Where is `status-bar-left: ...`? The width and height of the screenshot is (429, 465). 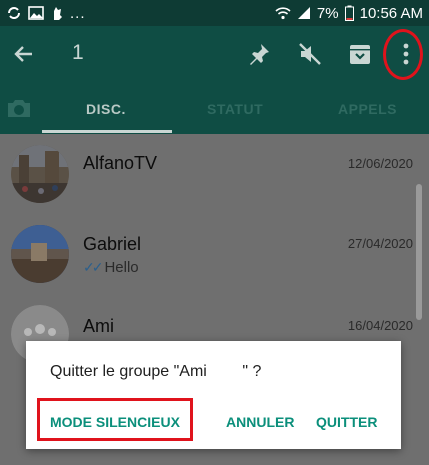
status-bar-left: ... is located at coordinates (46, 13).